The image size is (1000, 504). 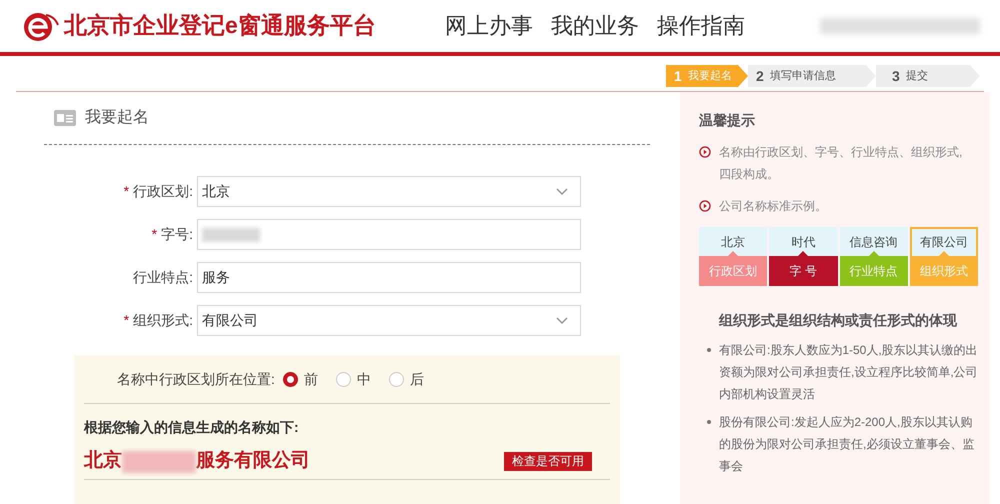 What do you see at coordinates (841, 163) in the screenshot?
I see `tip-text: 名称由行政区划、字号、行业特点、组织形式,四段构成。` at bounding box center [841, 163].